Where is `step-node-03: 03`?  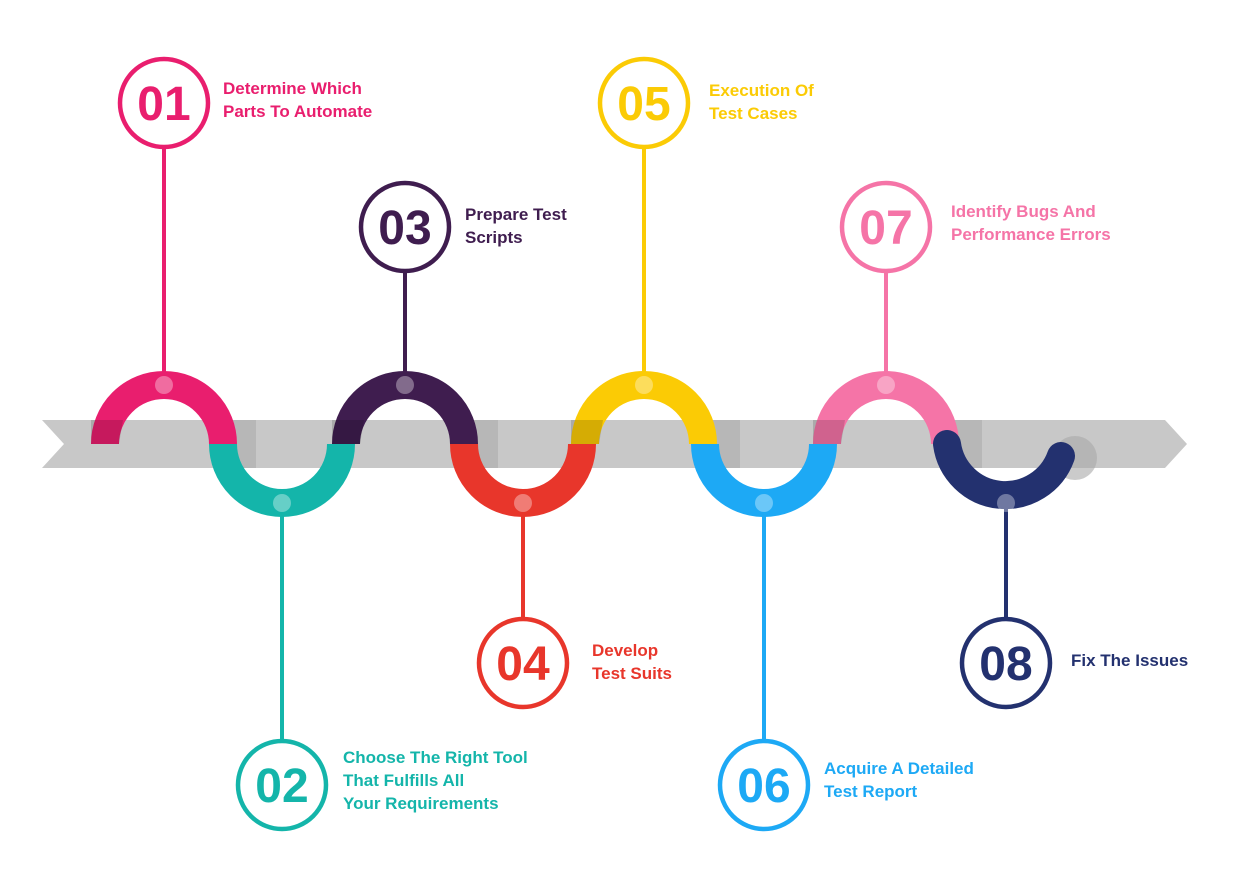
step-node-03: 03 is located at coordinates (405, 227).